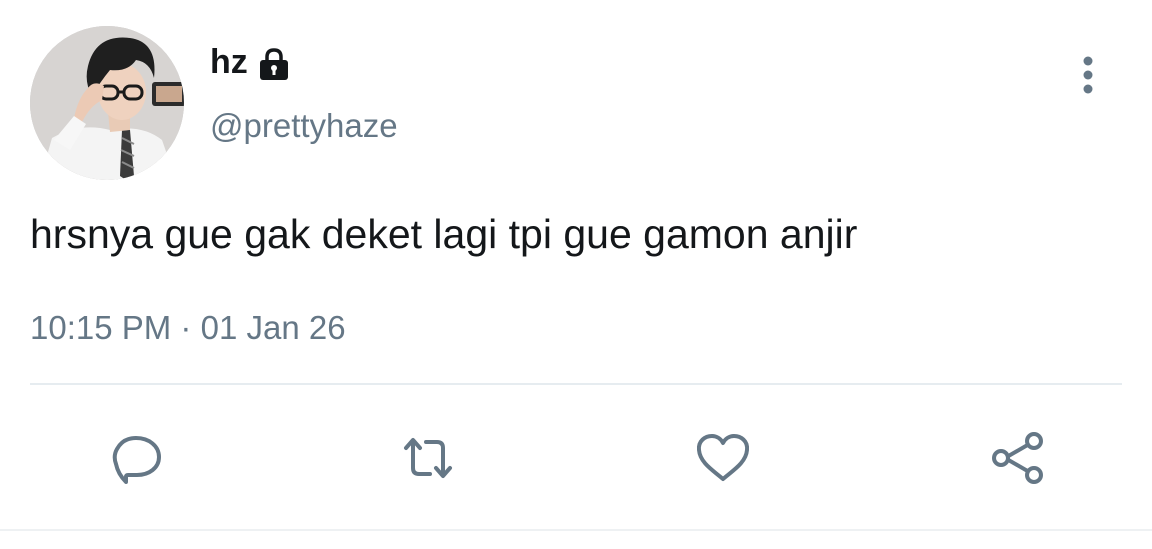  What do you see at coordinates (229, 62) in the screenshot?
I see `display-name: hz` at bounding box center [229, 62].